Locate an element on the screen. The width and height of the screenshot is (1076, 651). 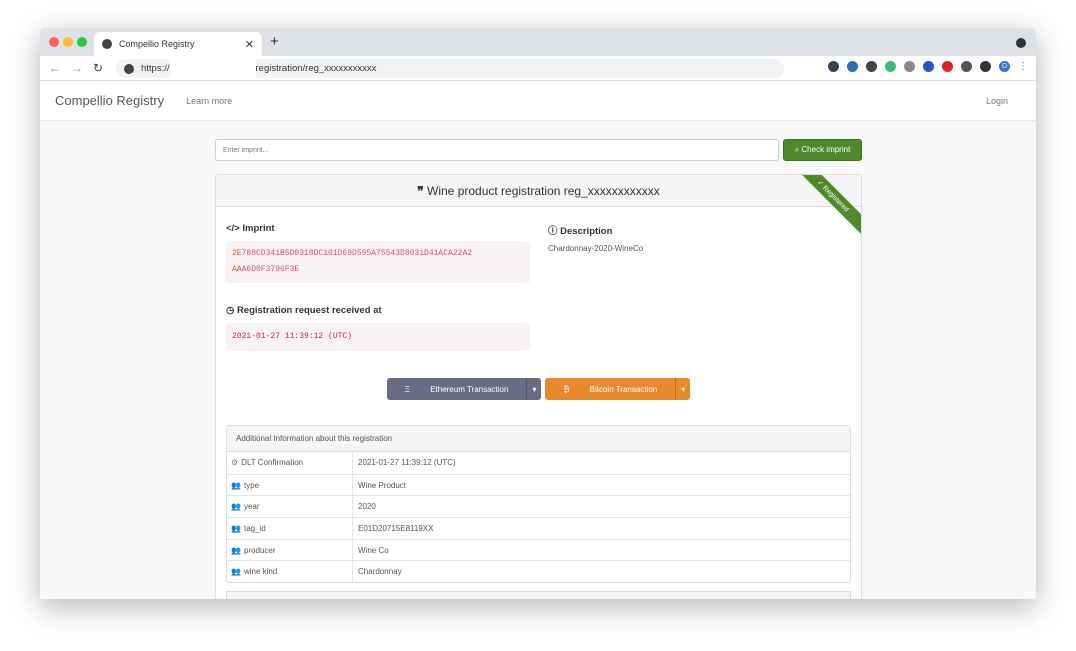
cogs-icon: ⚙ is located at coordinates (235, 463).